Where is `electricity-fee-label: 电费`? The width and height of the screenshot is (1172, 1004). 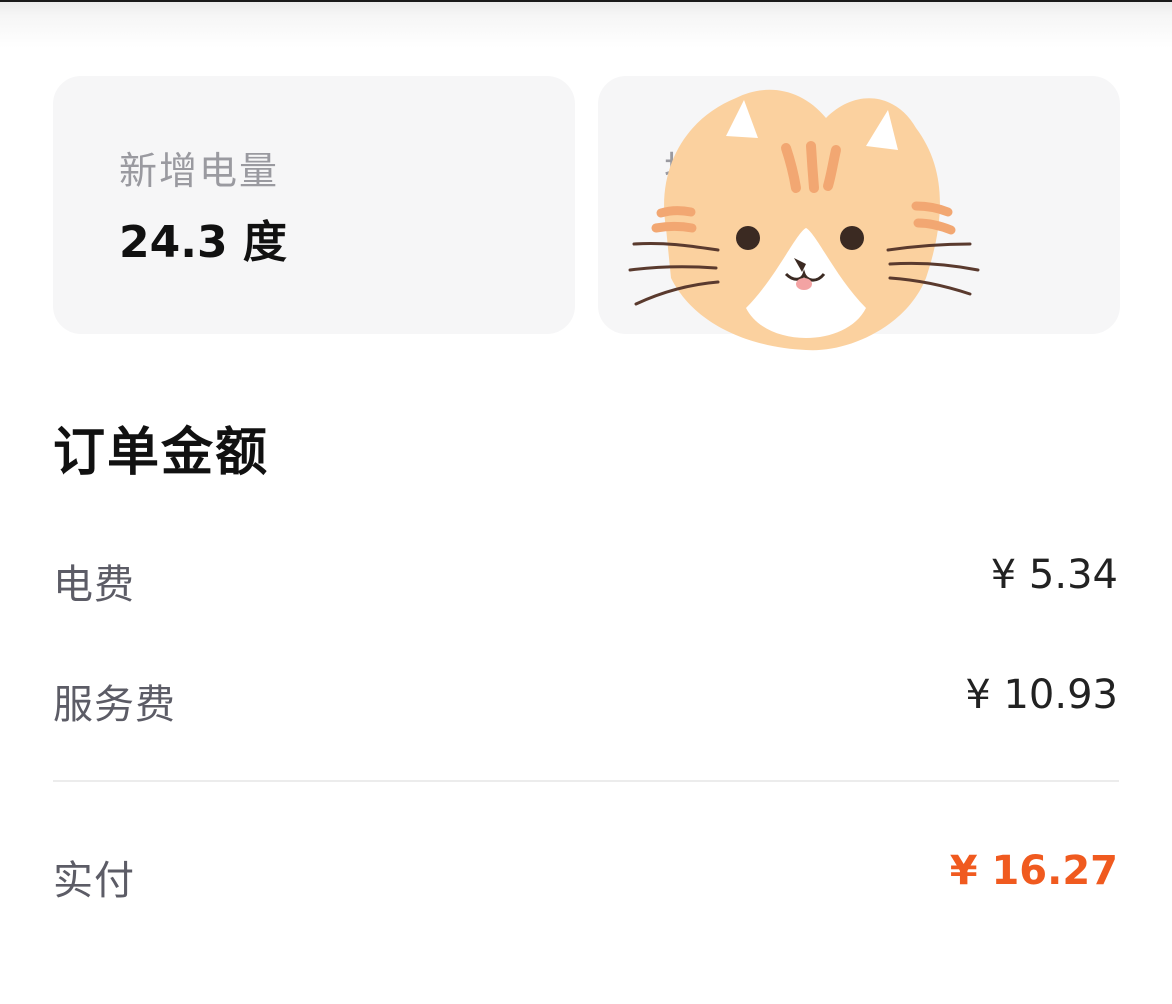 electricity-fee-label: 电费 is located at coordinates (94, 585).